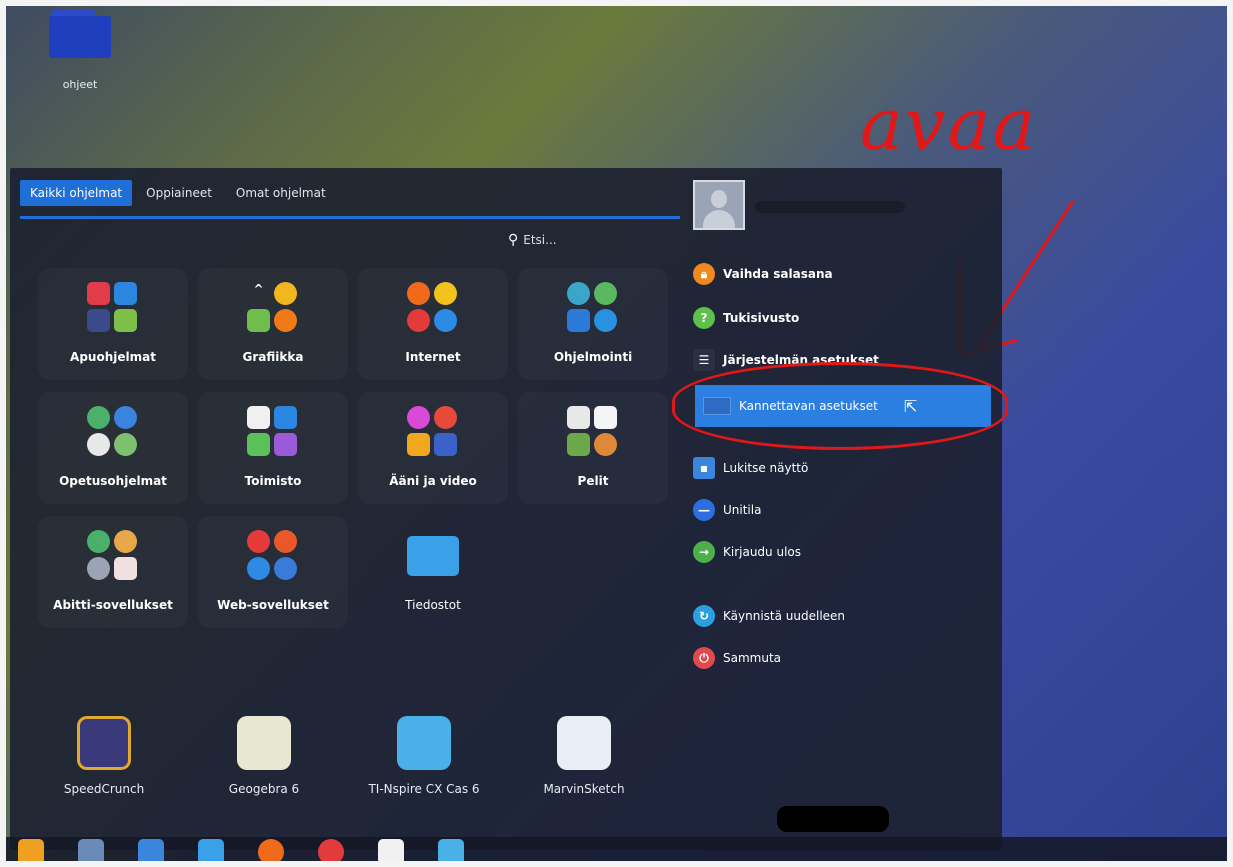  I want to click on help-icon: ?, so click(704, 318).